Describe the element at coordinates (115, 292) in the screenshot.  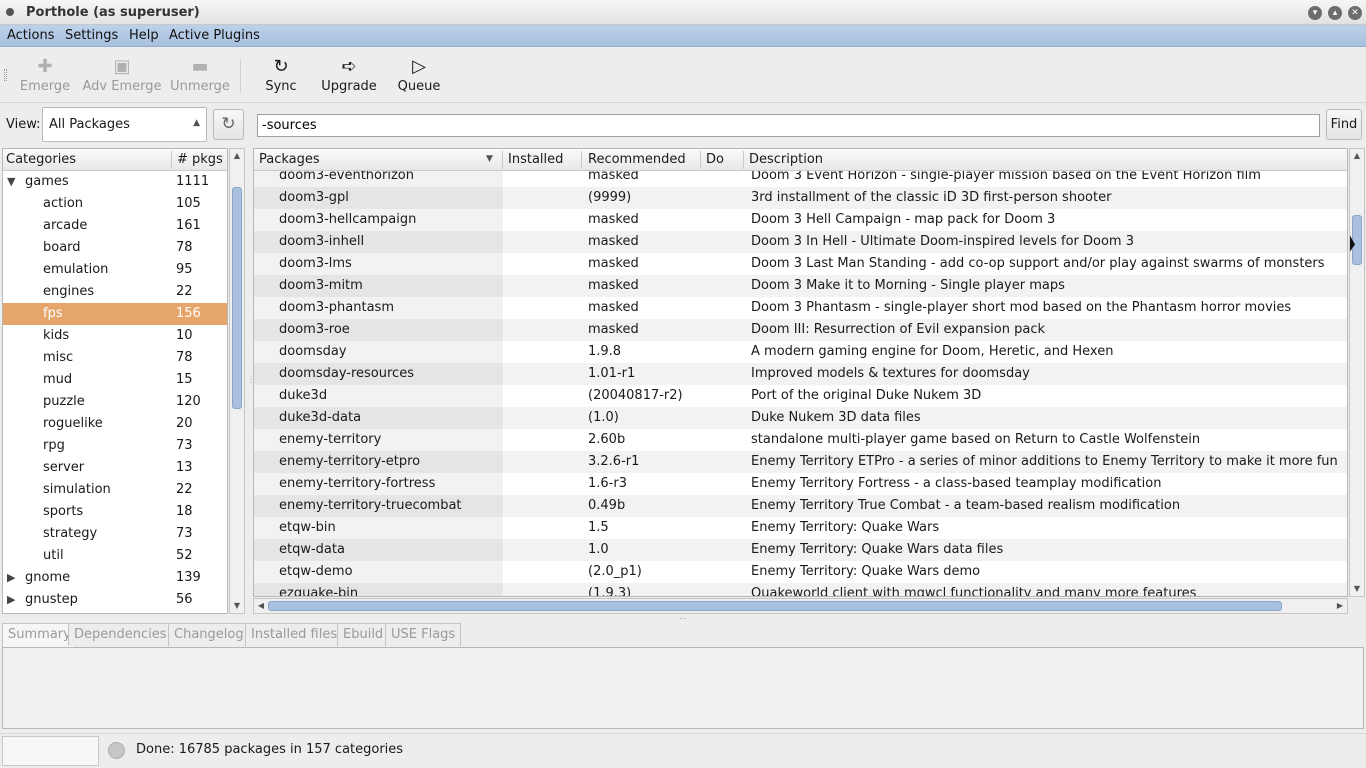
I see `category-row: engines 22` at that location.